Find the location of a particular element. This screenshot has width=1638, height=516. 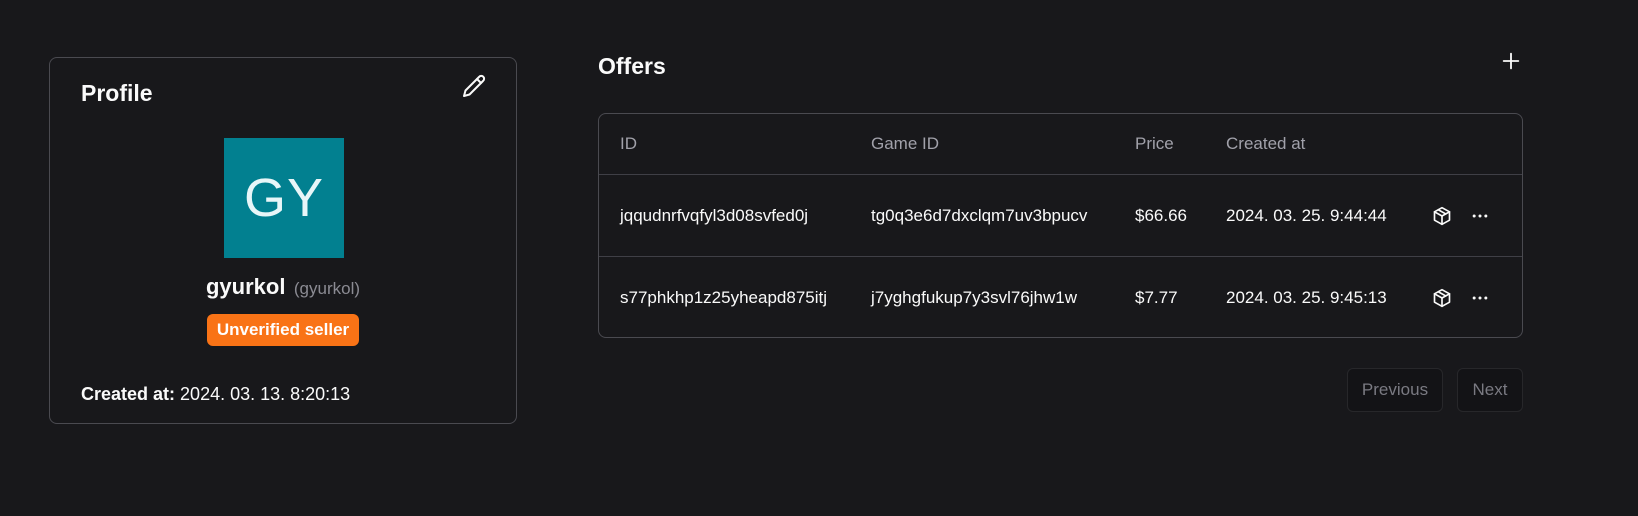

column-header-created-at: Created at is located at coordinates (1265, 144).